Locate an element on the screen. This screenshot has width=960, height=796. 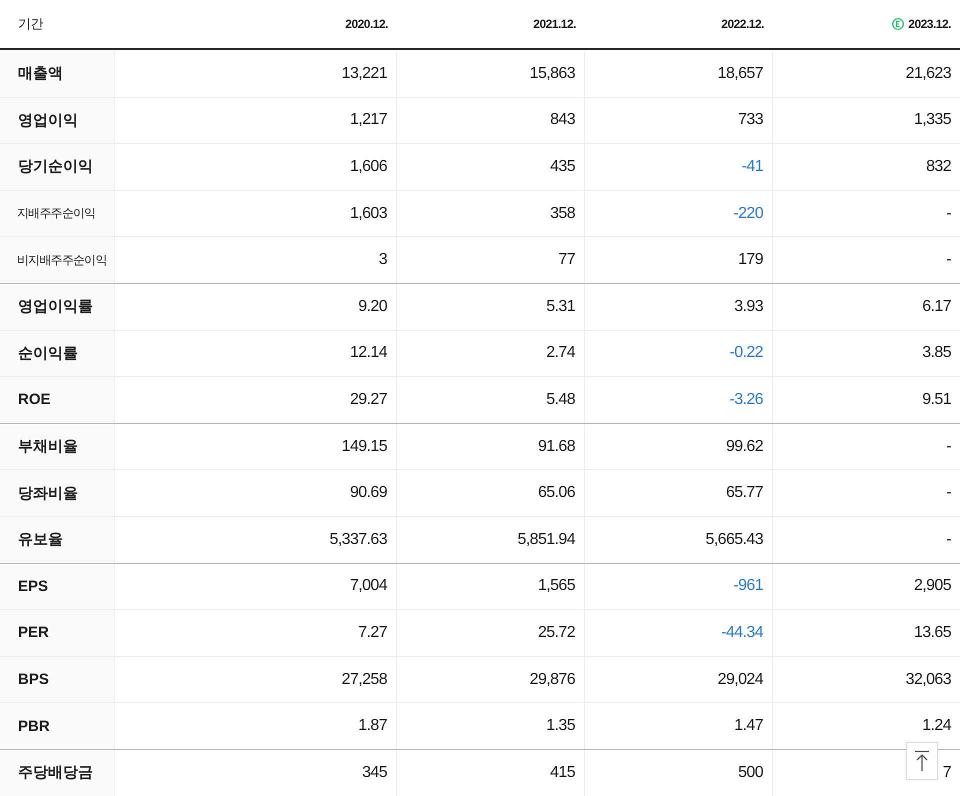
table-cell: 13.65 is located at coordinates (932, 633).